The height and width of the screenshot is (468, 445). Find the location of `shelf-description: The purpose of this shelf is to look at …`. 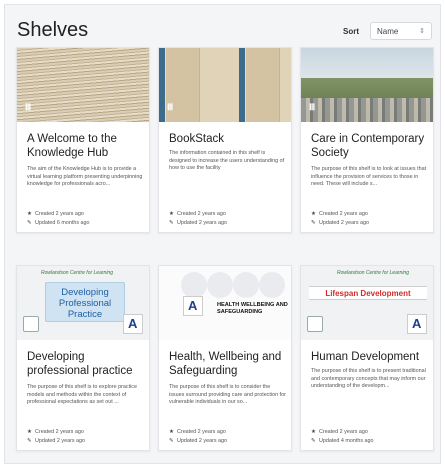

shelf-description: The purpose of this shelf is to look at … is located at coordinates (369, 177).